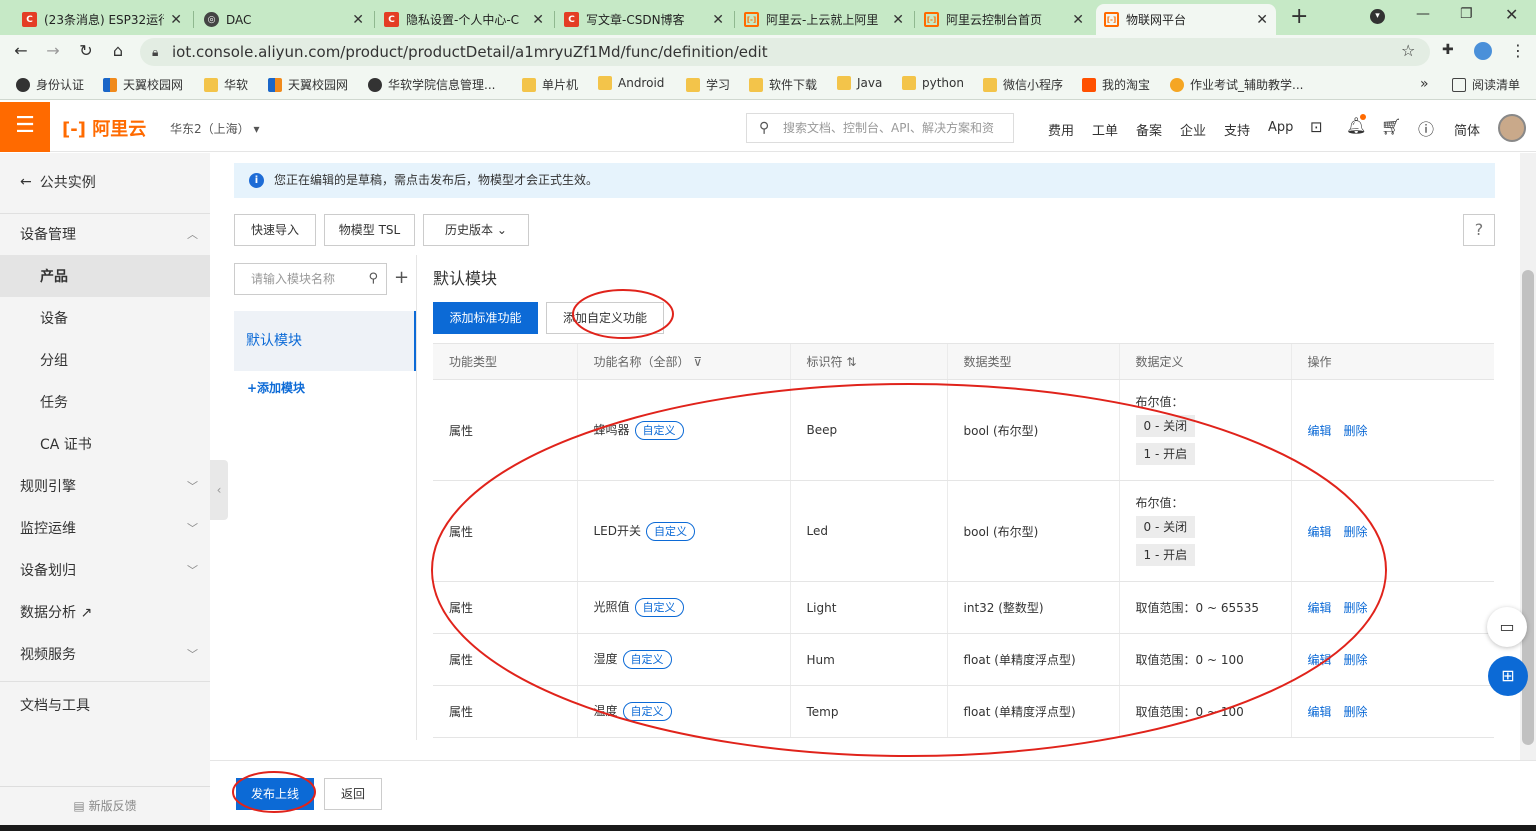 Image resolution: width=1536 pixels, height=831 pixels. I want to click on sidebar-item-video: 视频服务 ﹀, so click(105, 654).